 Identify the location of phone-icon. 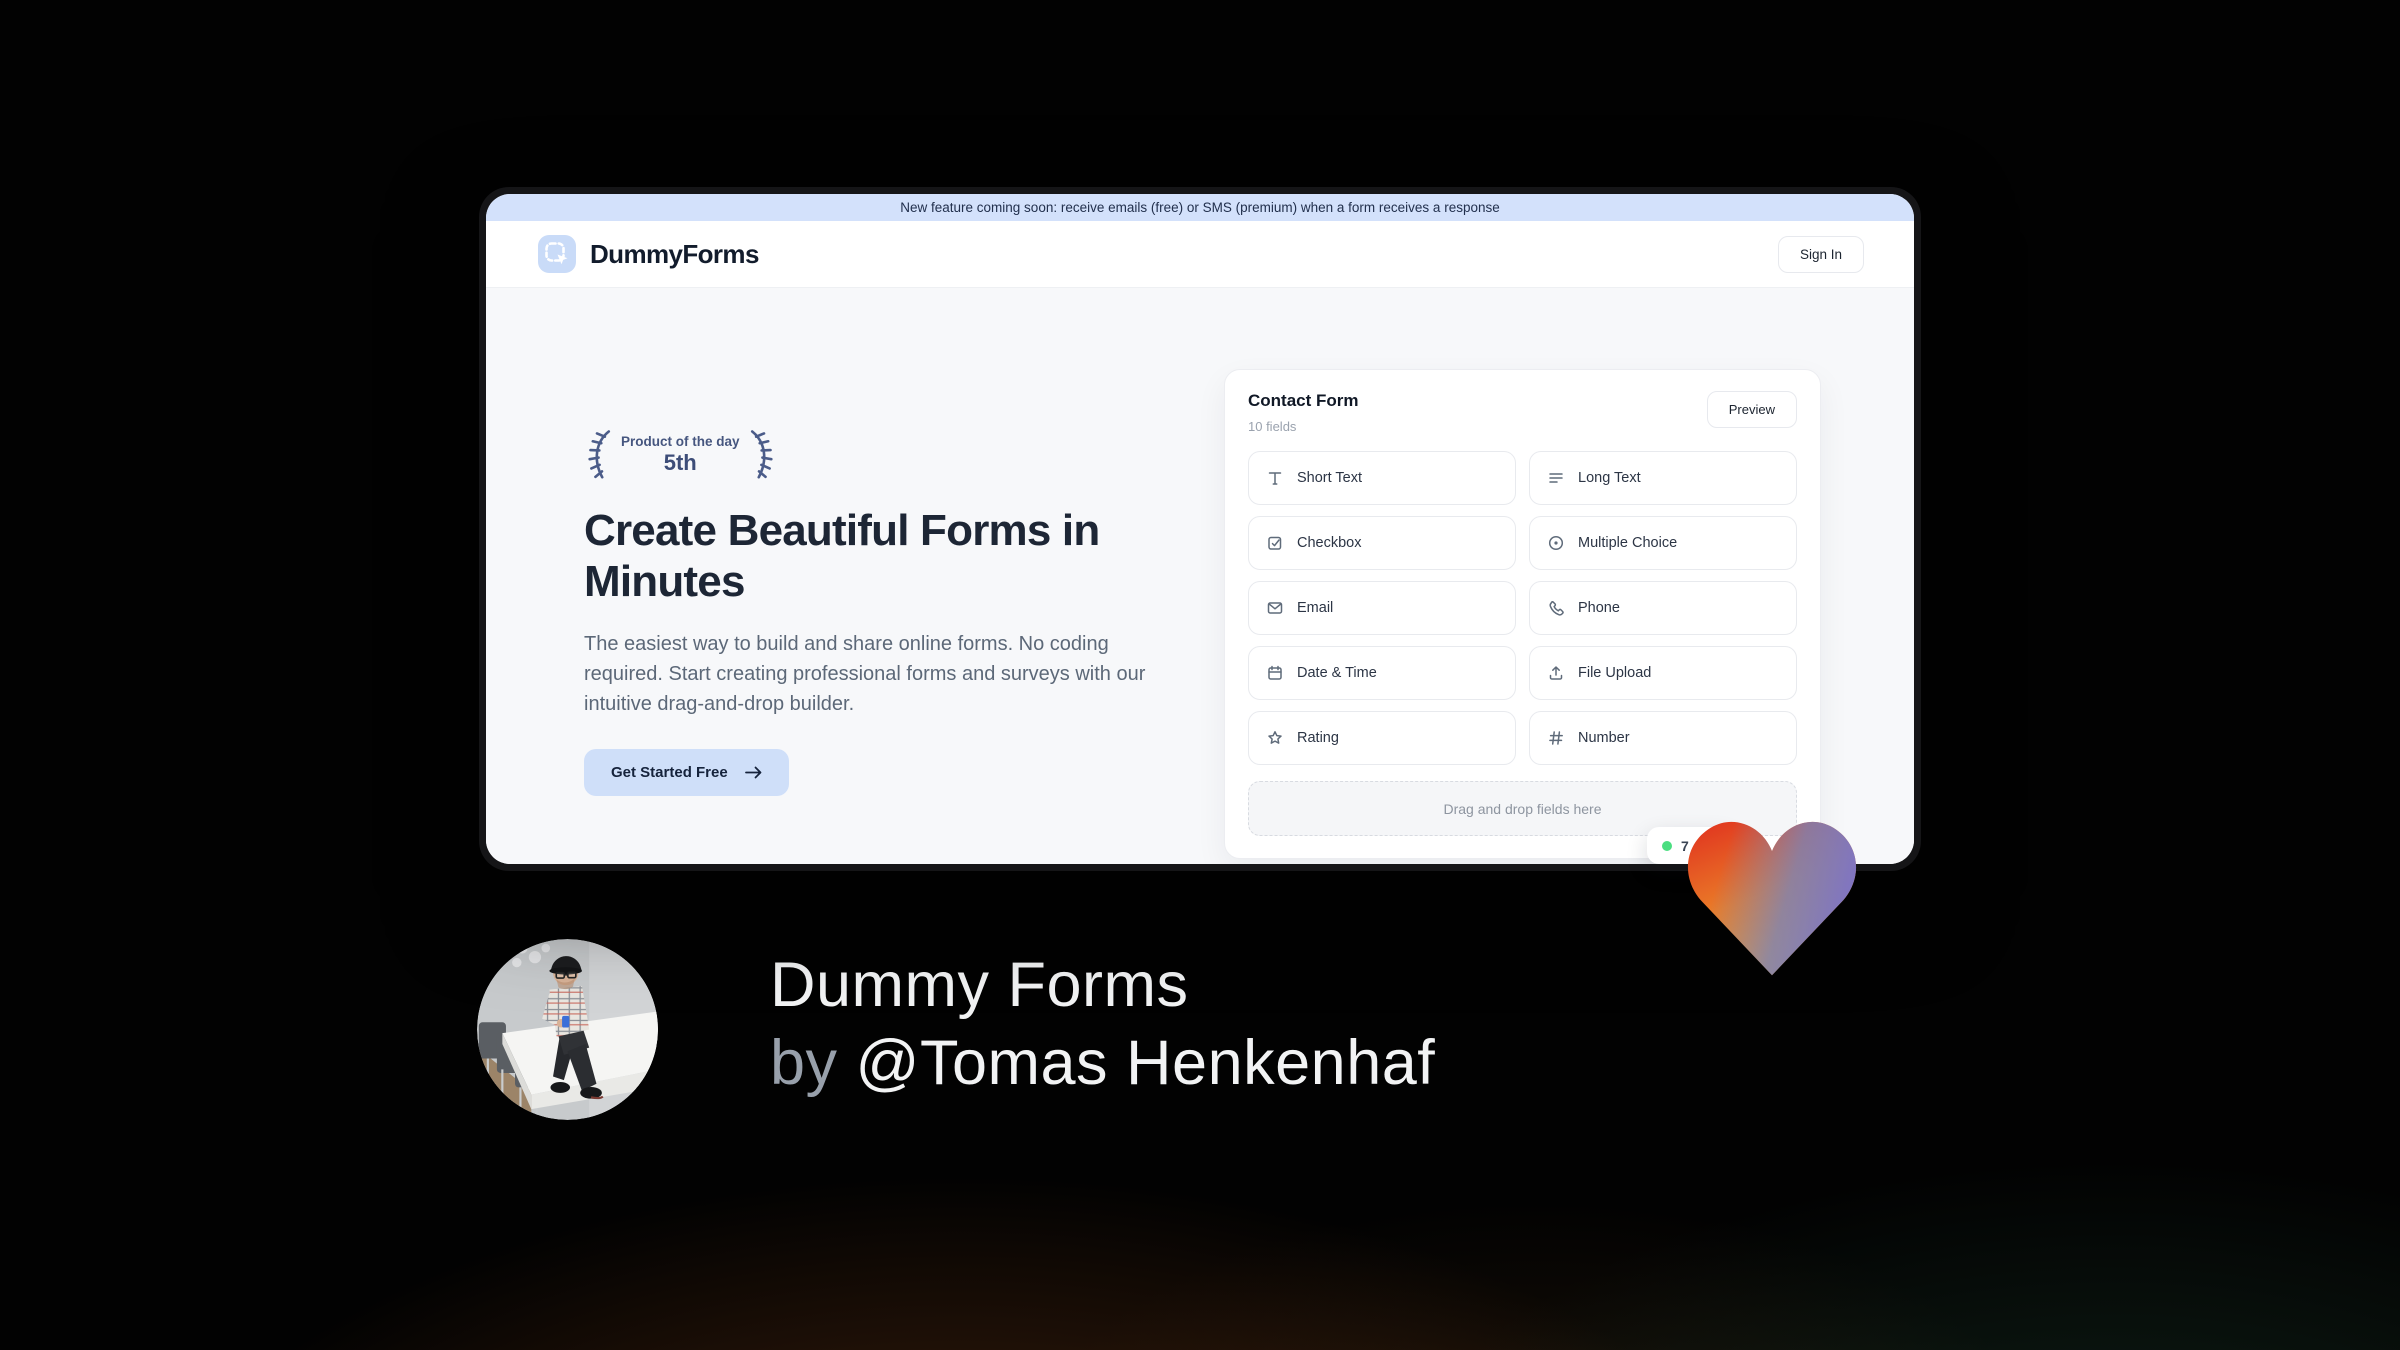
(1556, 608).